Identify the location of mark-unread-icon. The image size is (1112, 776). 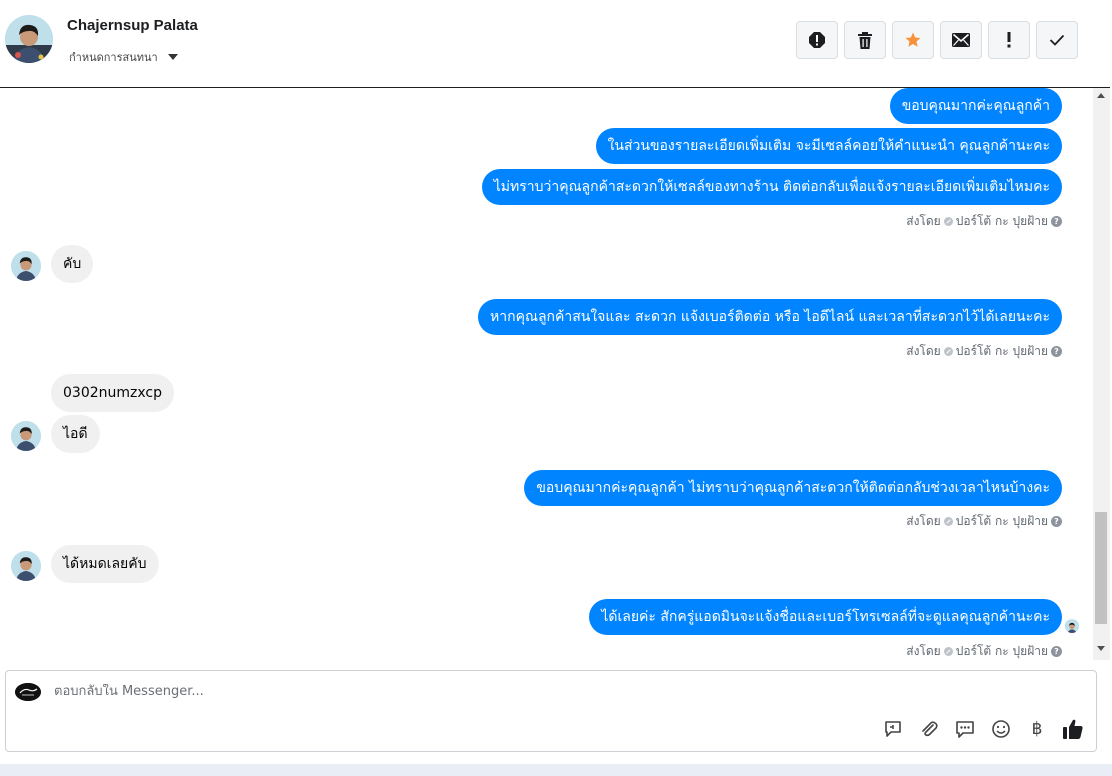
(961, 40).